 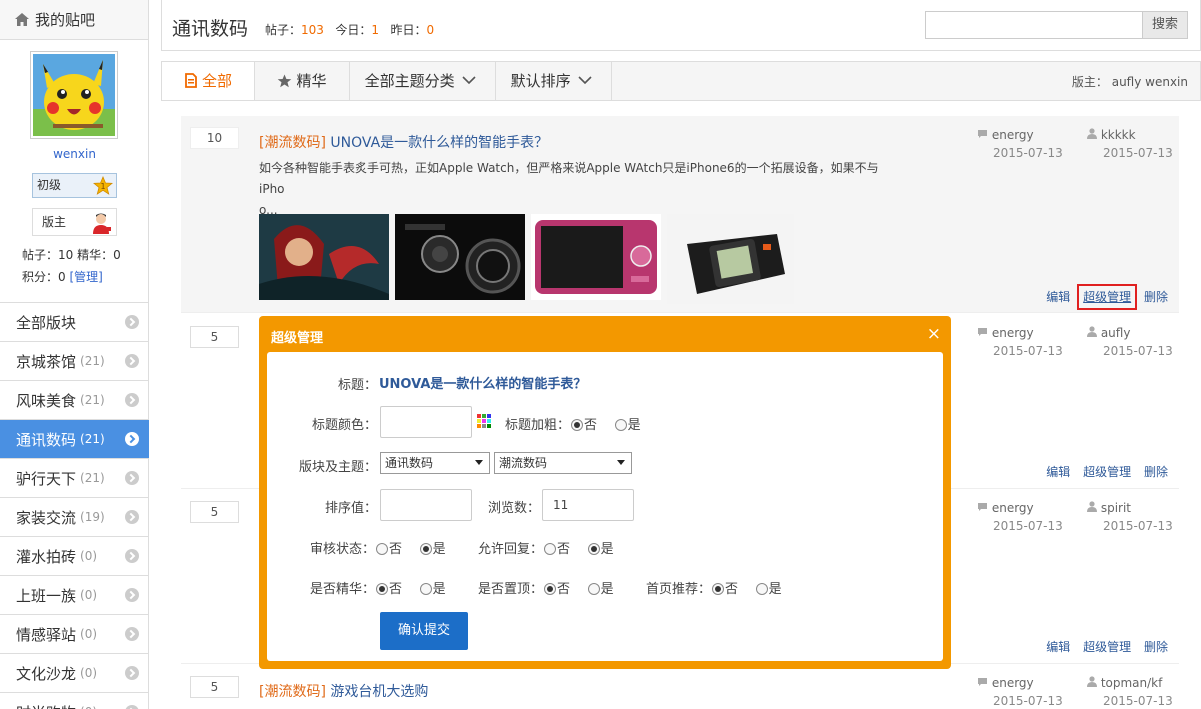 What do you see at coordinates (550, 589) in the screenshot?
I see `pinned-no-radio` at bounding box center [550, 589].